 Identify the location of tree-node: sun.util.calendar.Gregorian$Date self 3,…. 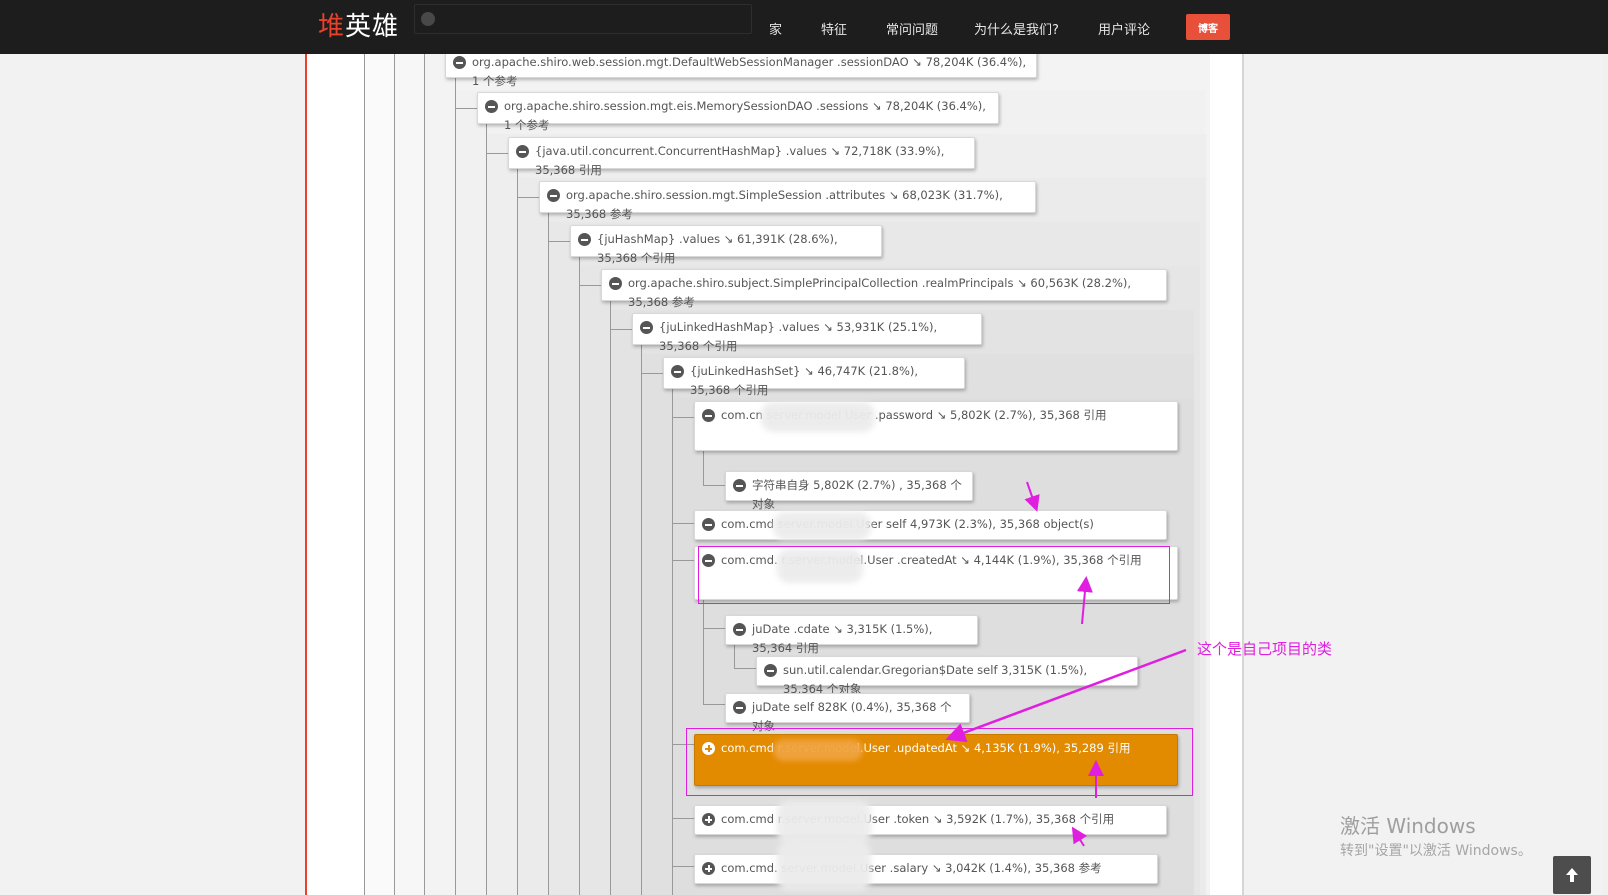
(947, 676).